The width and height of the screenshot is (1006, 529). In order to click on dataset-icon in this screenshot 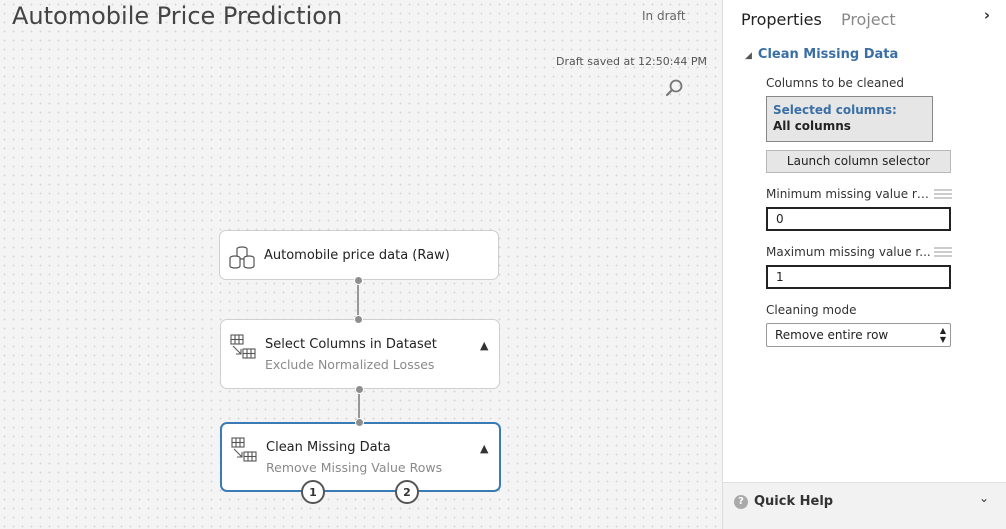, I will do `click(242, 257)`.